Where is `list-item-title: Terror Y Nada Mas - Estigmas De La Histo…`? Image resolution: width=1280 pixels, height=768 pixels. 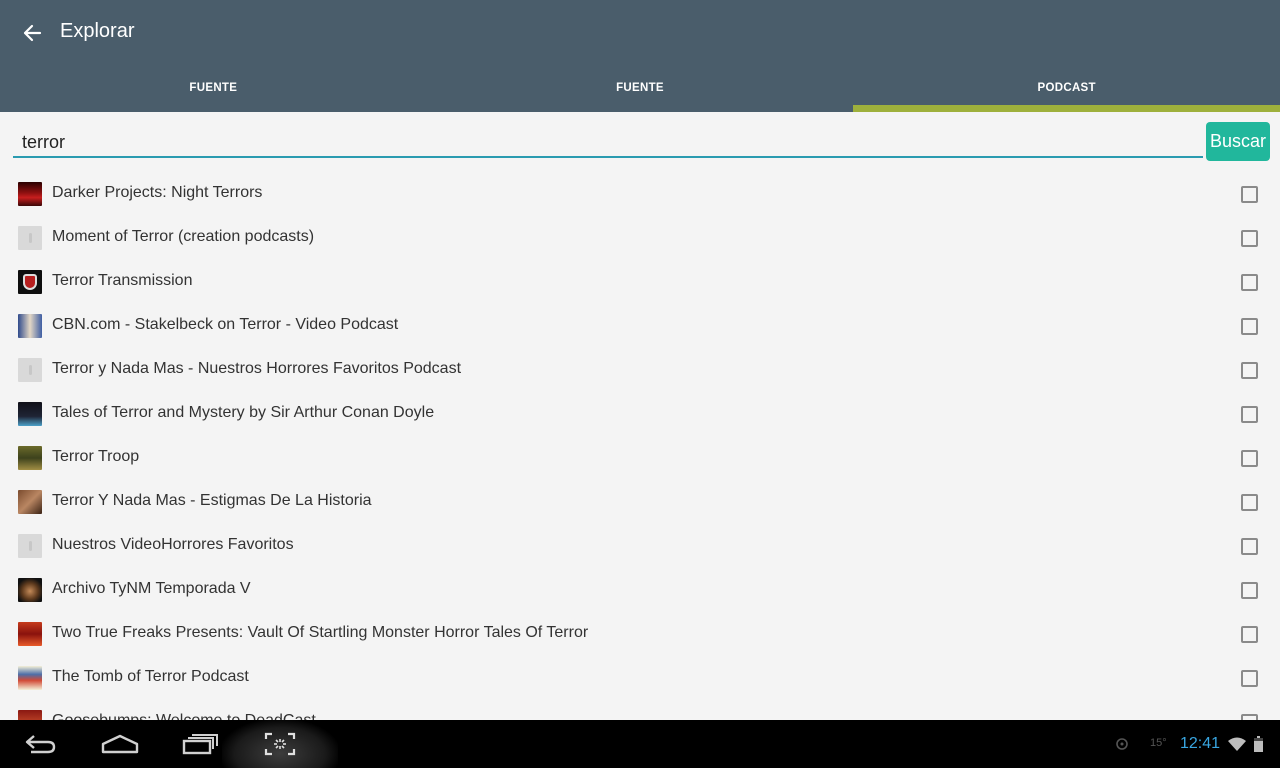
list-item-title: Terror Y Nada Mas - Estigmas De La Histo… is located at coordinates (212, 500).